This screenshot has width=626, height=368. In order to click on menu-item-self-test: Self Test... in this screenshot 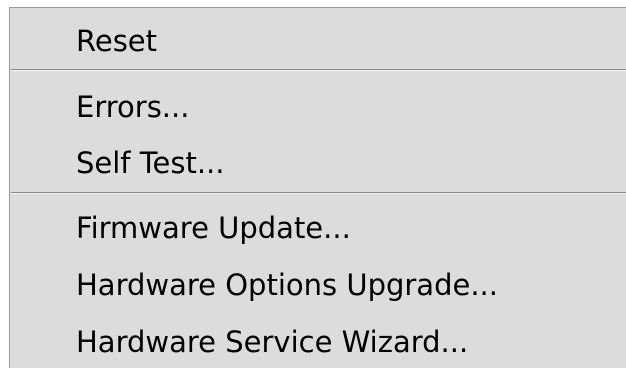, I will do `click(150, 163)`.